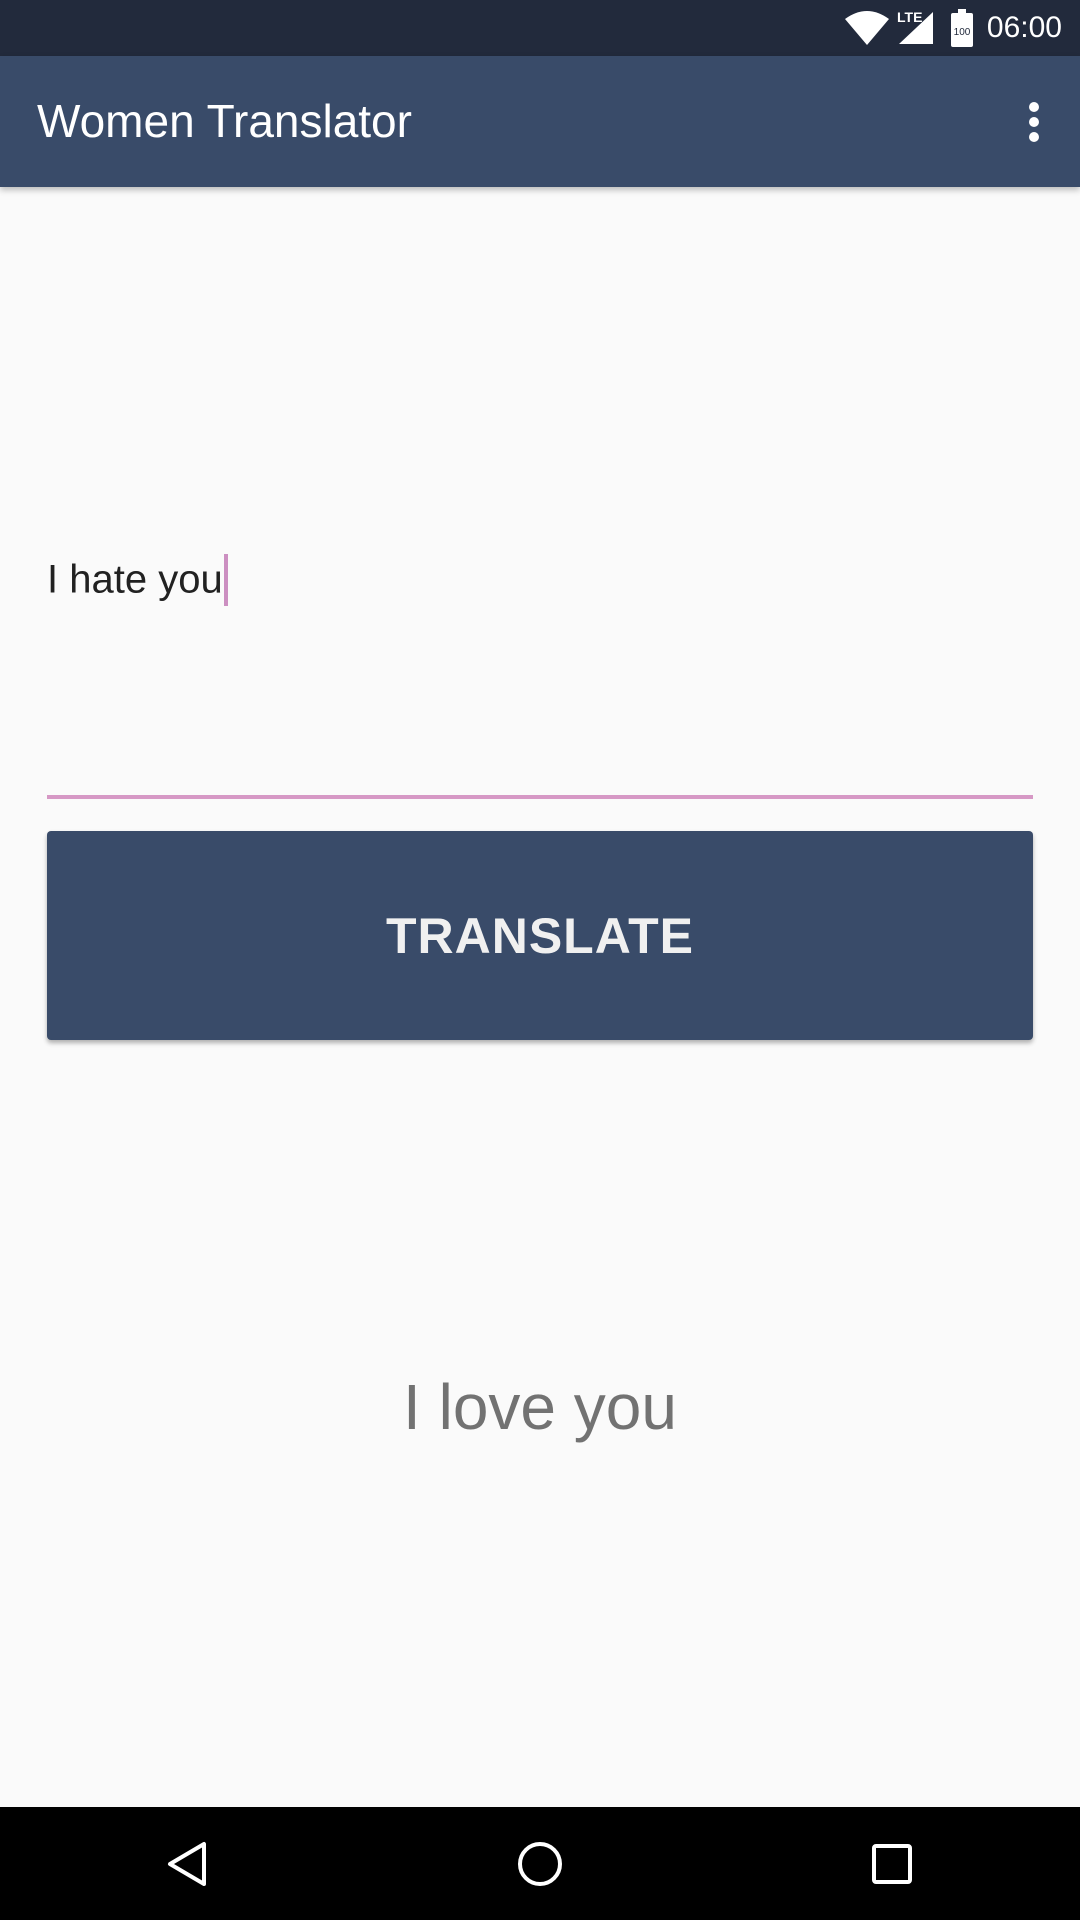 The image size is (1080, 1920). What do you see at coordinates (540, 797) in the screenshot?
I see `input-underline` at bounding box center [540, 797].